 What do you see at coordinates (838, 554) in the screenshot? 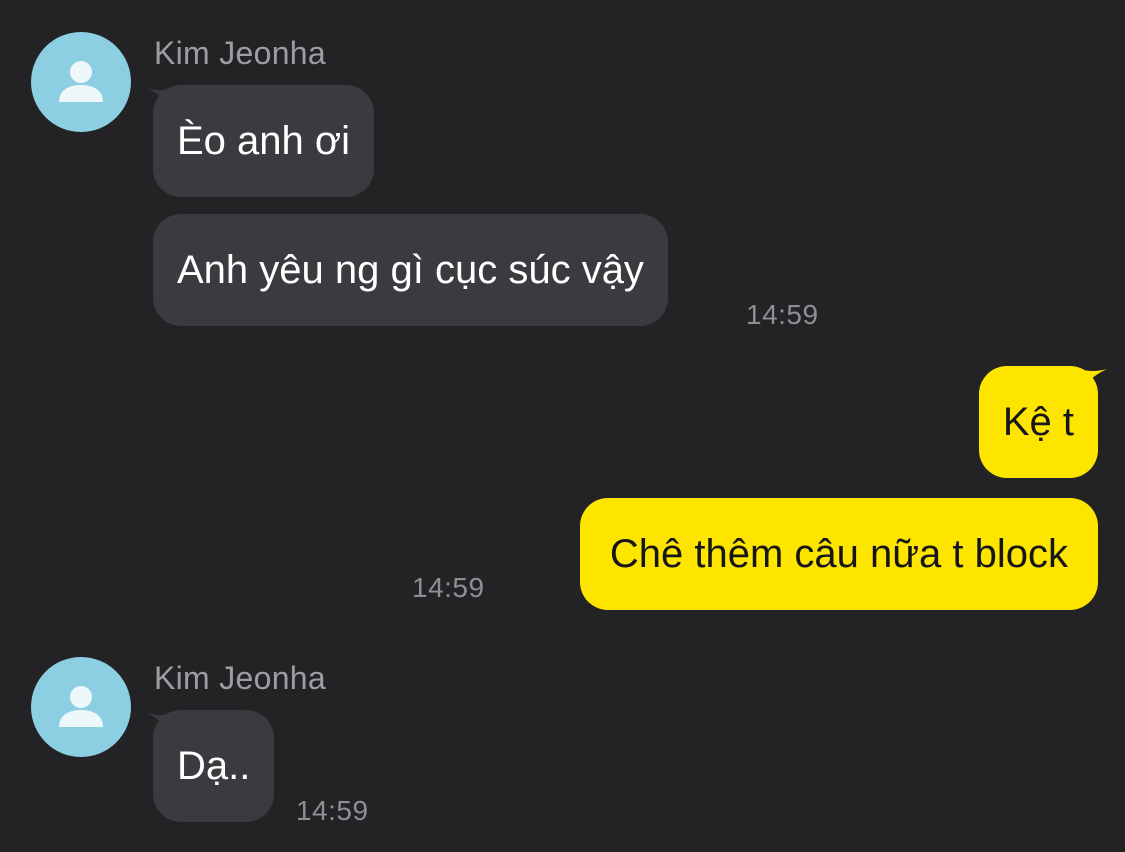
I see `message-bubble: Chê thêm câu nữa t block` at bounding box center [838, 554].